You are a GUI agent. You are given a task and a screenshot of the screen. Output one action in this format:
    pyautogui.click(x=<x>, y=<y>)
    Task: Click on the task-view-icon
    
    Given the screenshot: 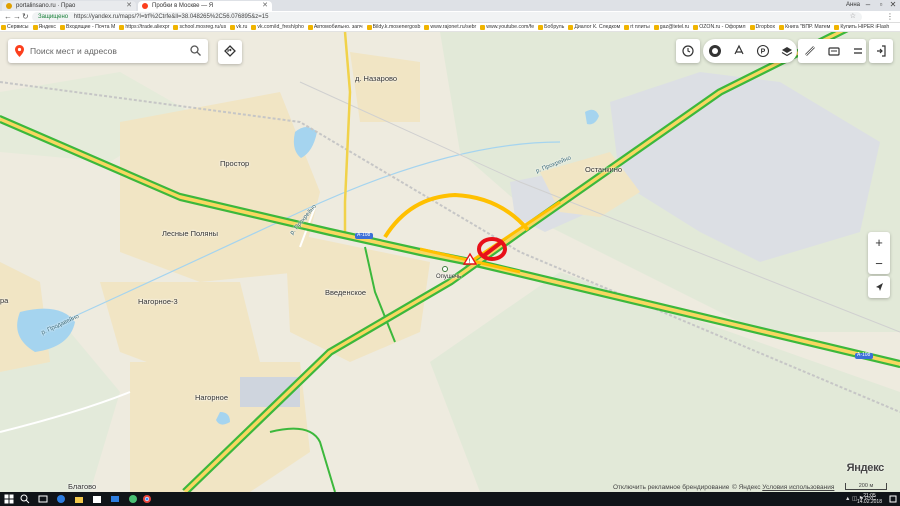 What is the action you would take?
    pyautogui.click(x=43, y=499)
    